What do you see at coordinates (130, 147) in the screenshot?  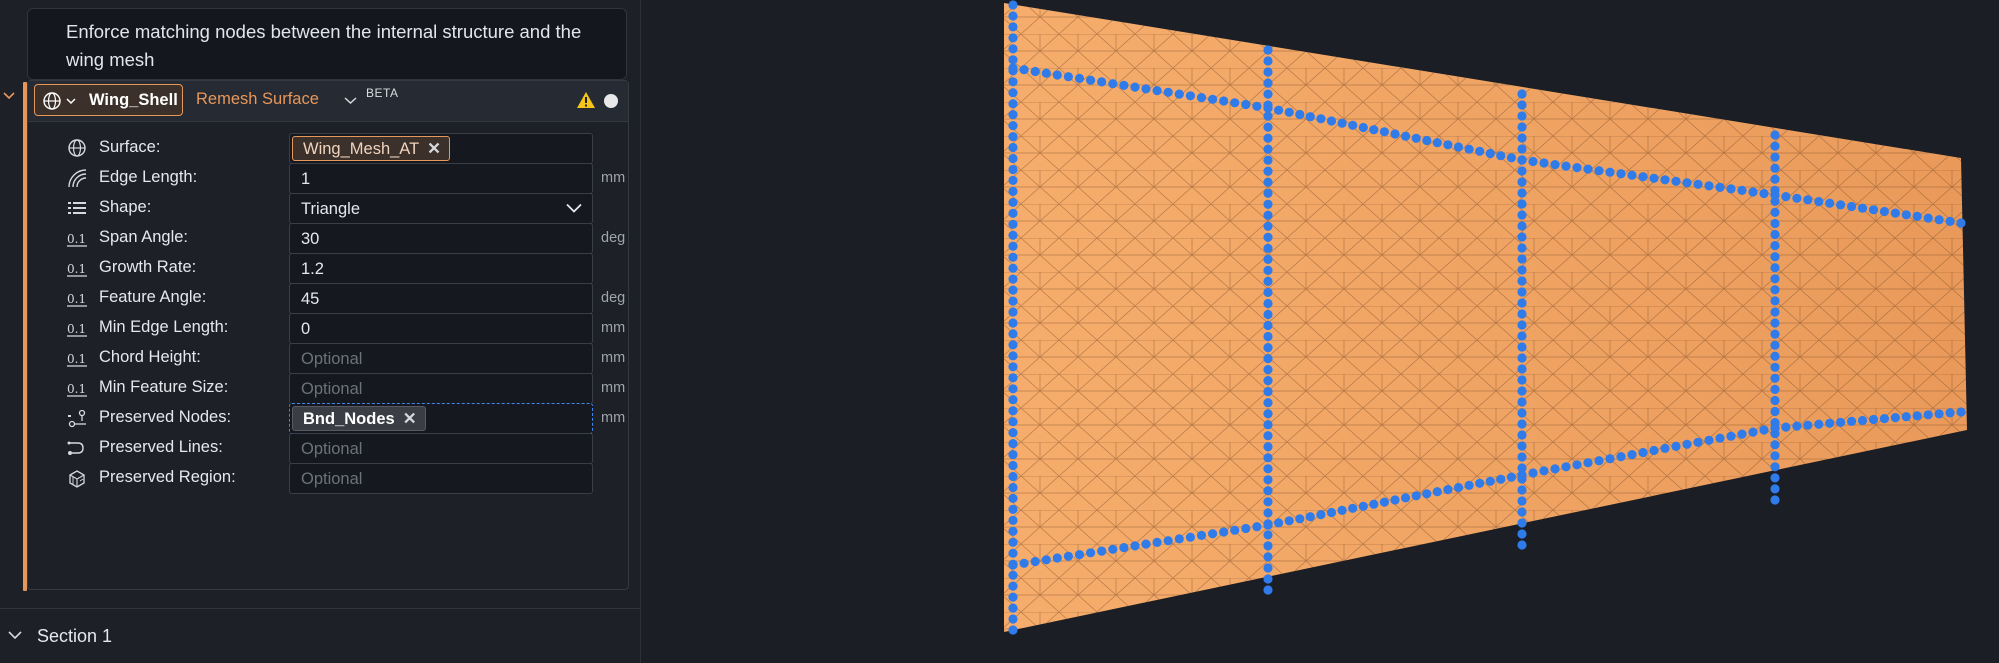 I see `param-label: Surface:` at bounding box center [130, 147].